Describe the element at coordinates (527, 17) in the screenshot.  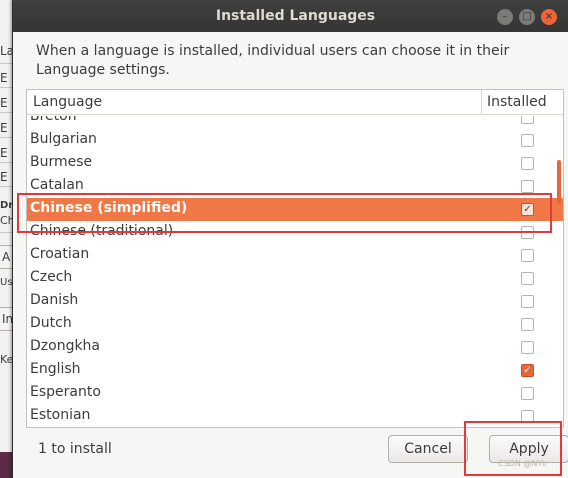
I see `maximize-icon: □` at that location.